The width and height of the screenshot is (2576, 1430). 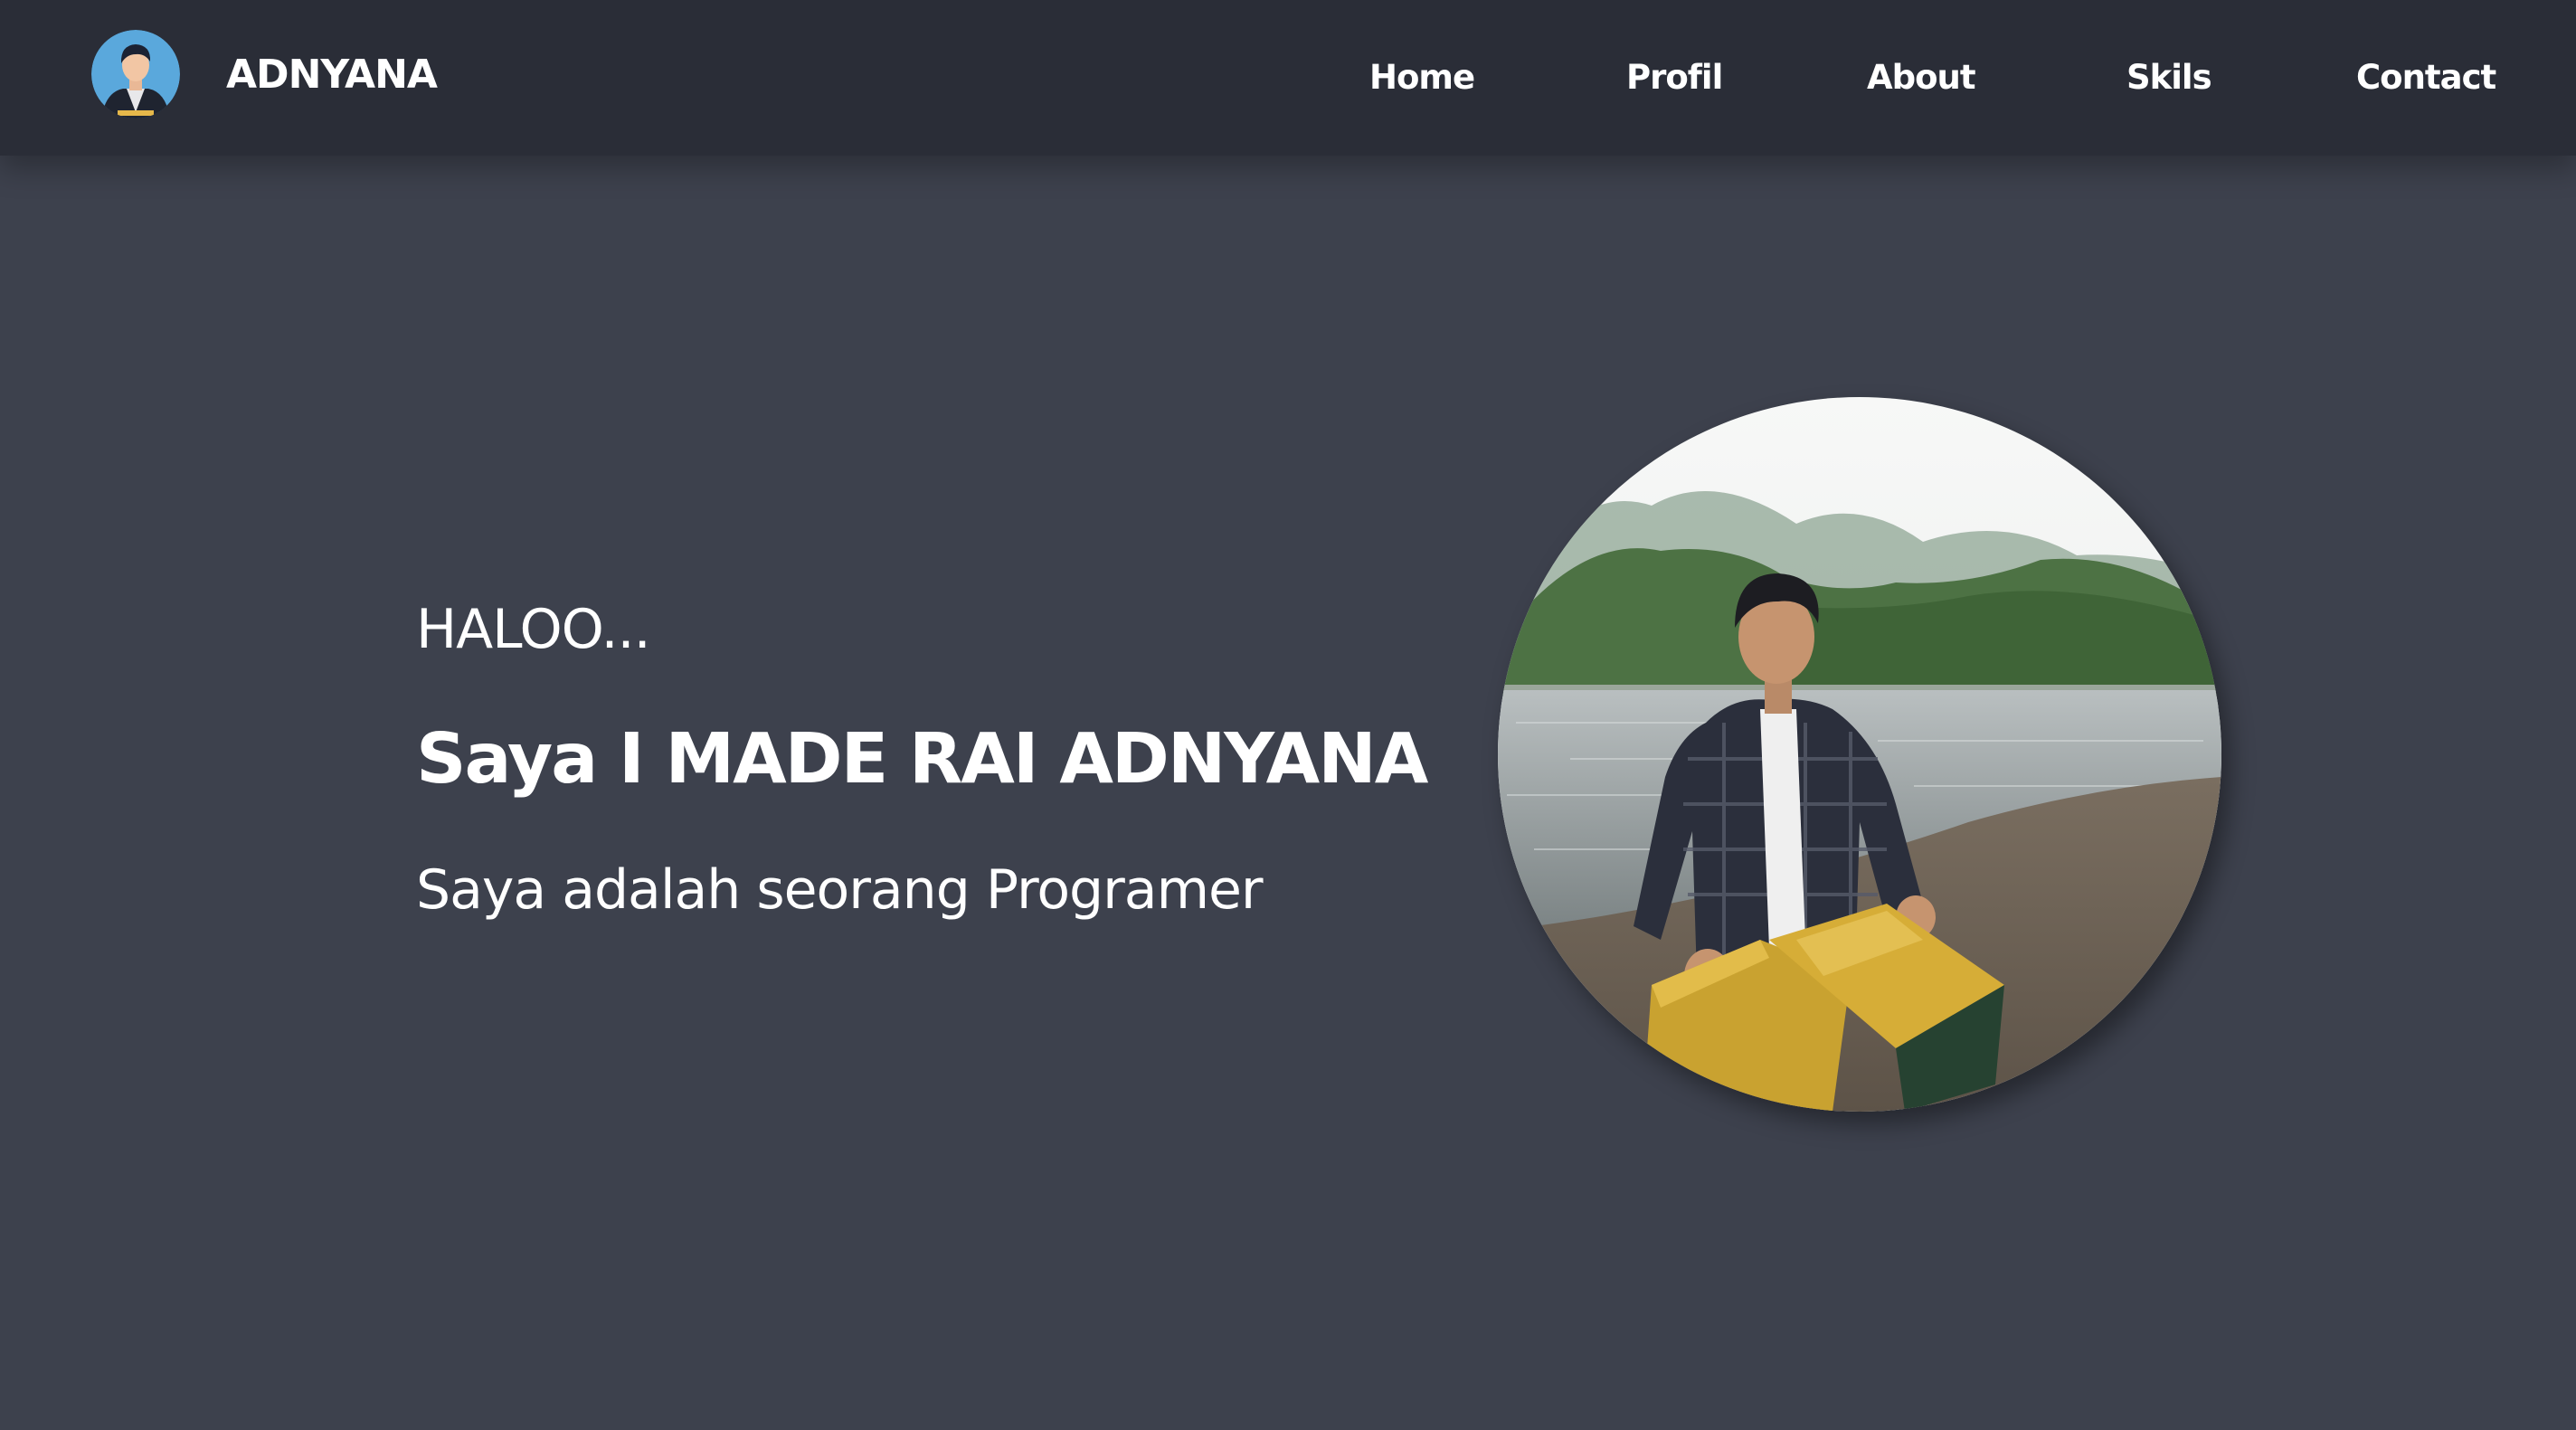 I want to click on avatar-icon, so click(x=136, y=74).